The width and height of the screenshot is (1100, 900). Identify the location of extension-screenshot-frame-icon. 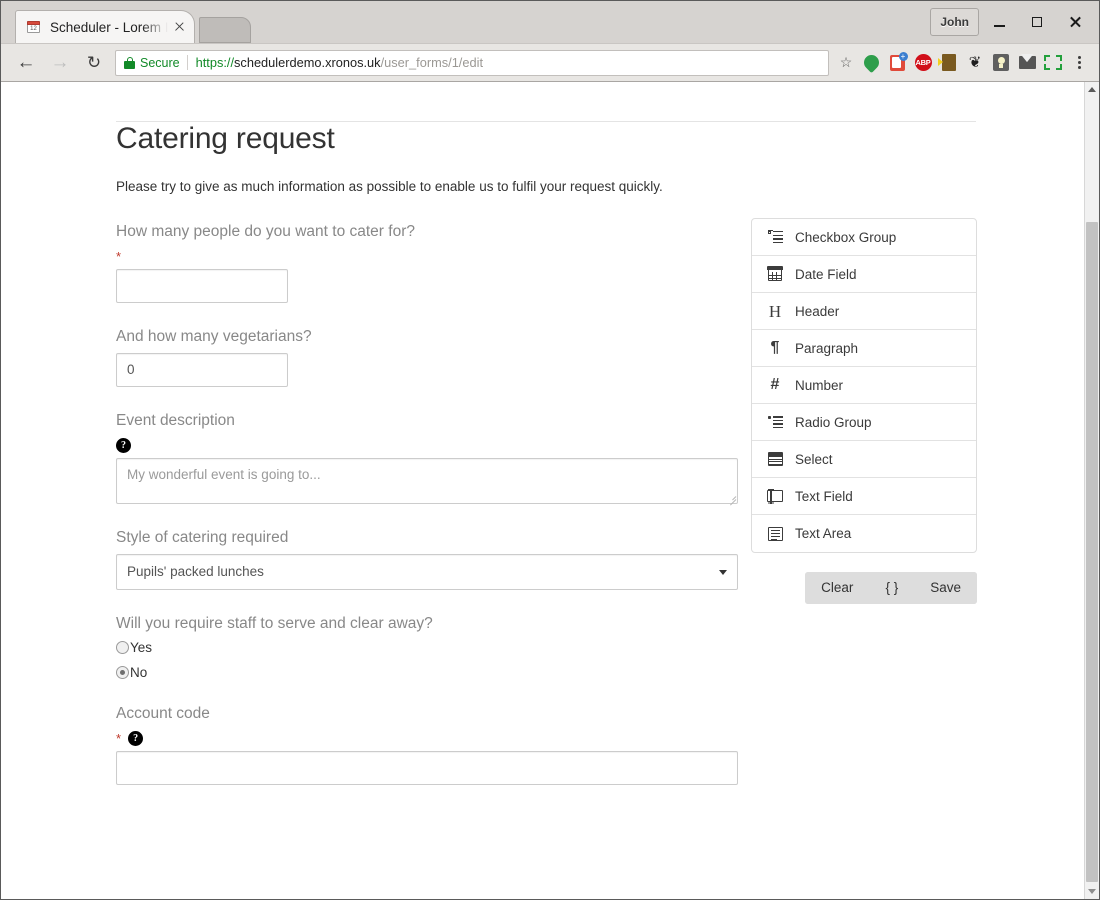
(1053, 63).